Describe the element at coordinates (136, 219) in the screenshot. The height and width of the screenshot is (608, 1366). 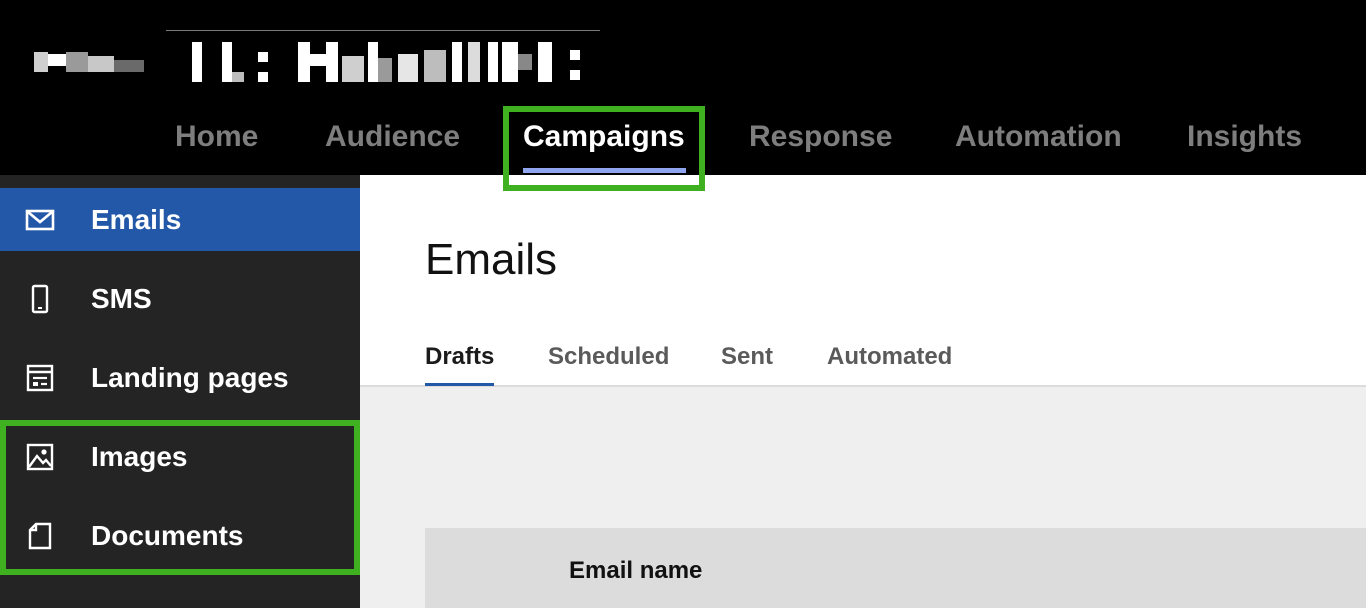
I see `sidebar-item-label: Emails` at that location.